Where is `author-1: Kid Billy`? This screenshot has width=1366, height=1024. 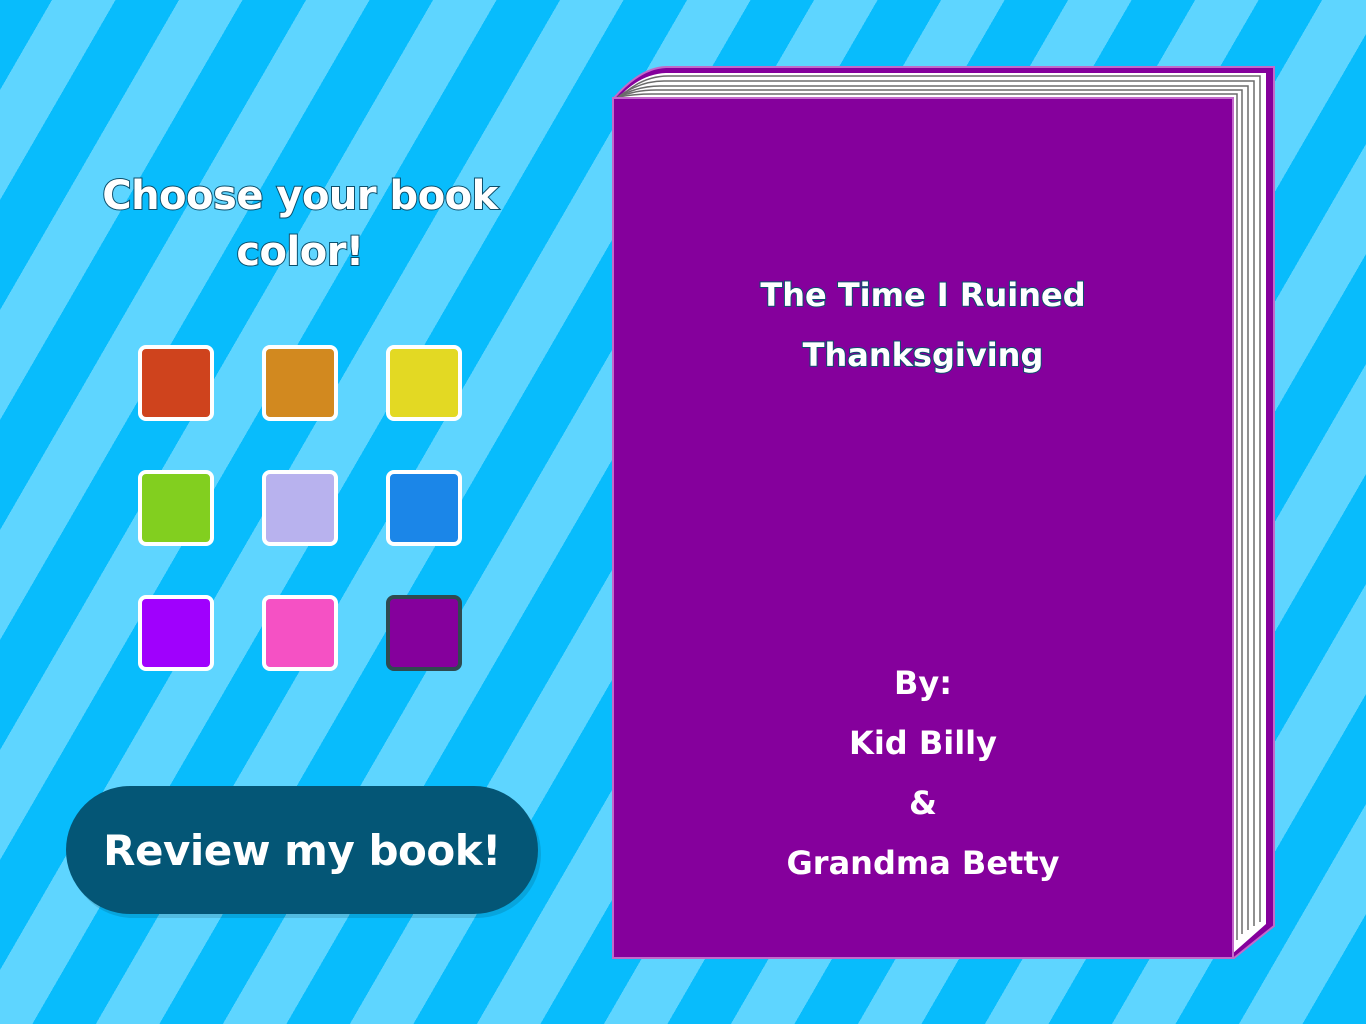
author-1: Kid Billy is located at coordinates (923, 743).